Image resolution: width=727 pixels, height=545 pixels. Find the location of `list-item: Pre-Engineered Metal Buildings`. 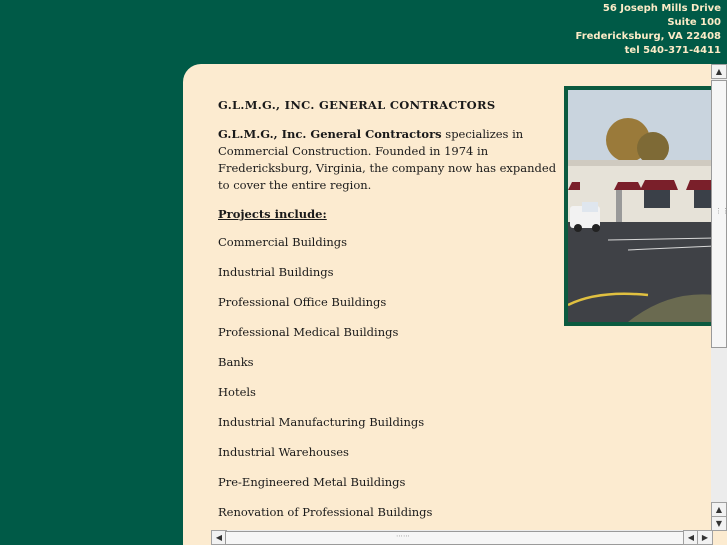

list-item: Pre-Engineered Metal Buildings is located at coordinates (312, 482).